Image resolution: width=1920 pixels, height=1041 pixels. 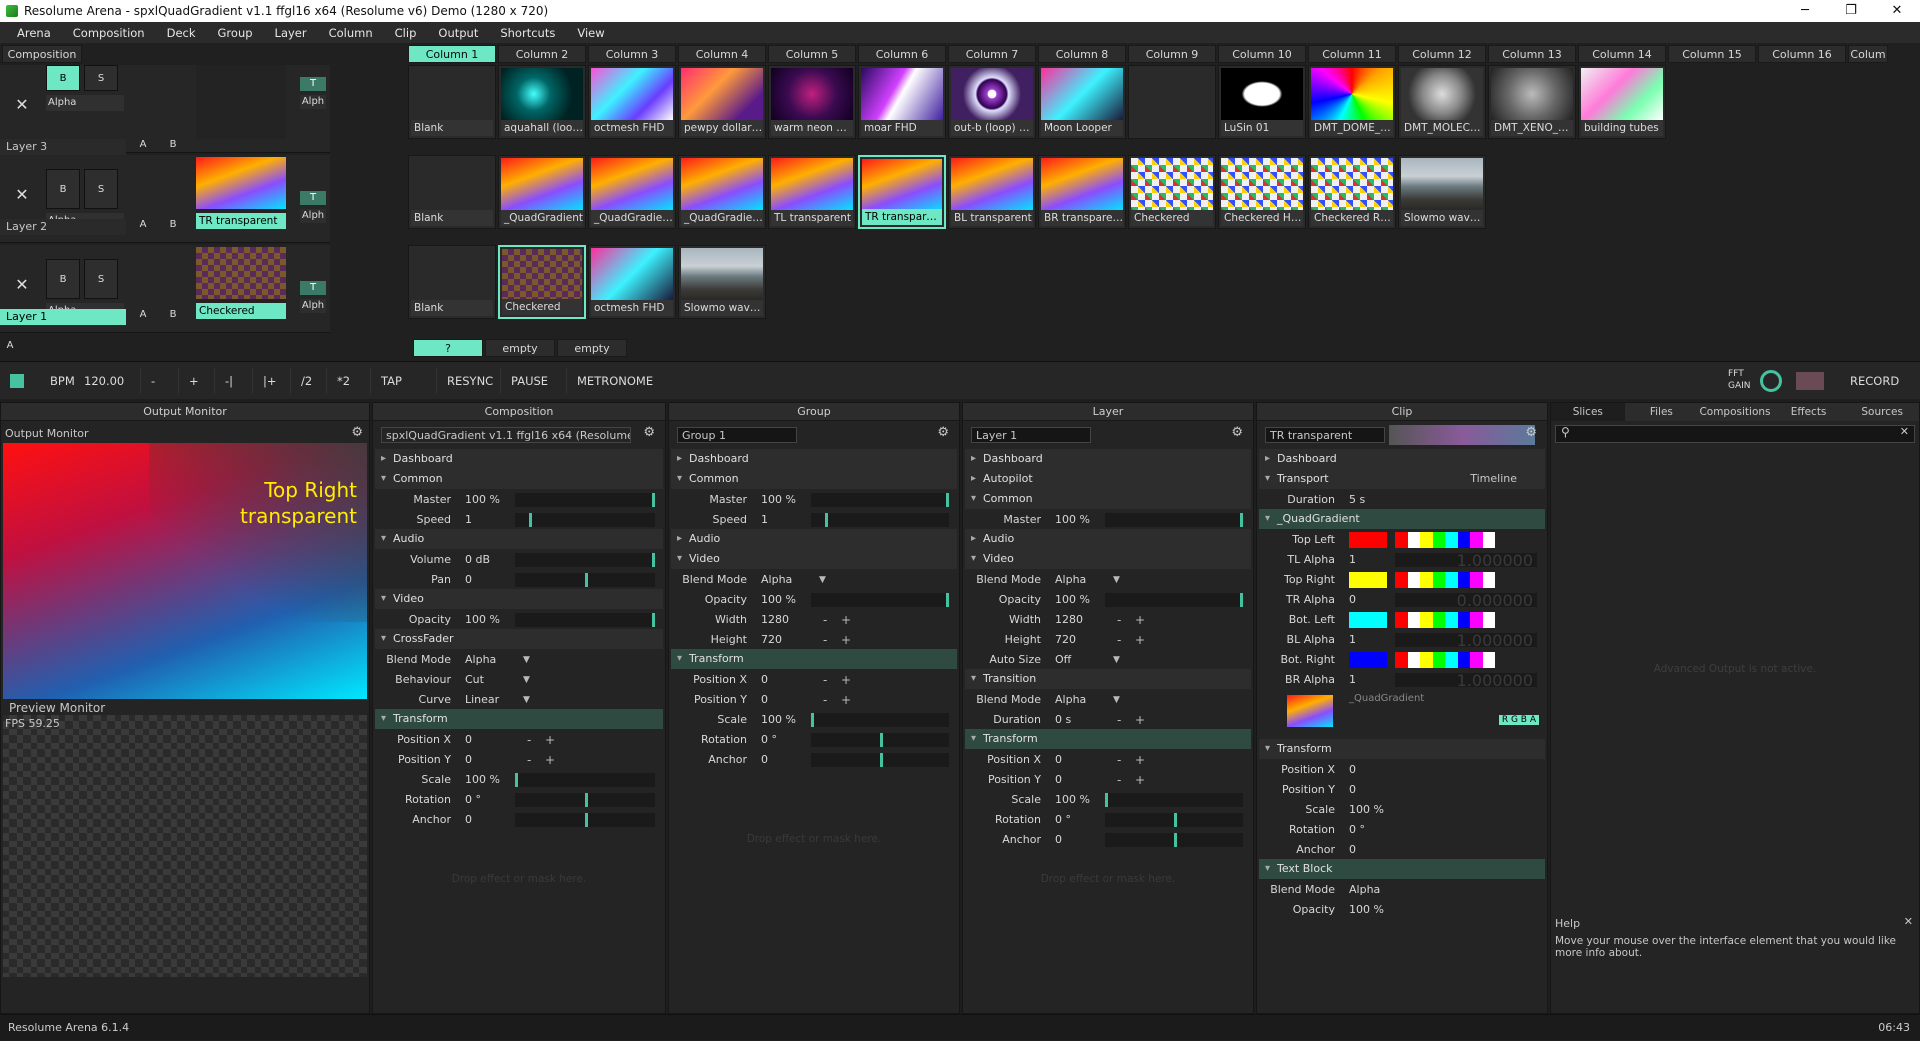 What do you see at coordinates (1445, 580) in the screenshot?
I see `color-palette` at bounding box center [1445, 580].